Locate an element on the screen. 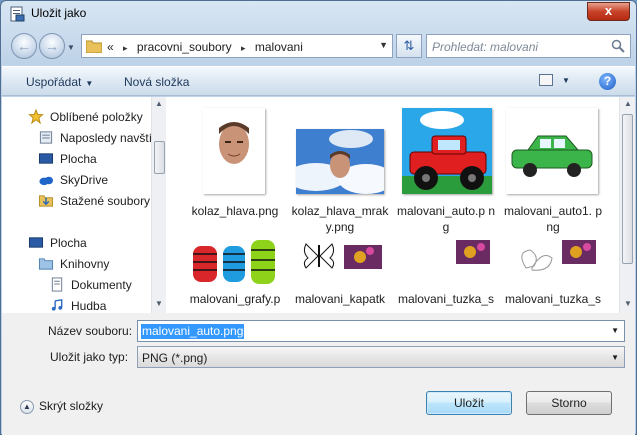 This screenshot has width=637, height=435. view-options-dropdown: ▼ is located at coordinates (566, 80).